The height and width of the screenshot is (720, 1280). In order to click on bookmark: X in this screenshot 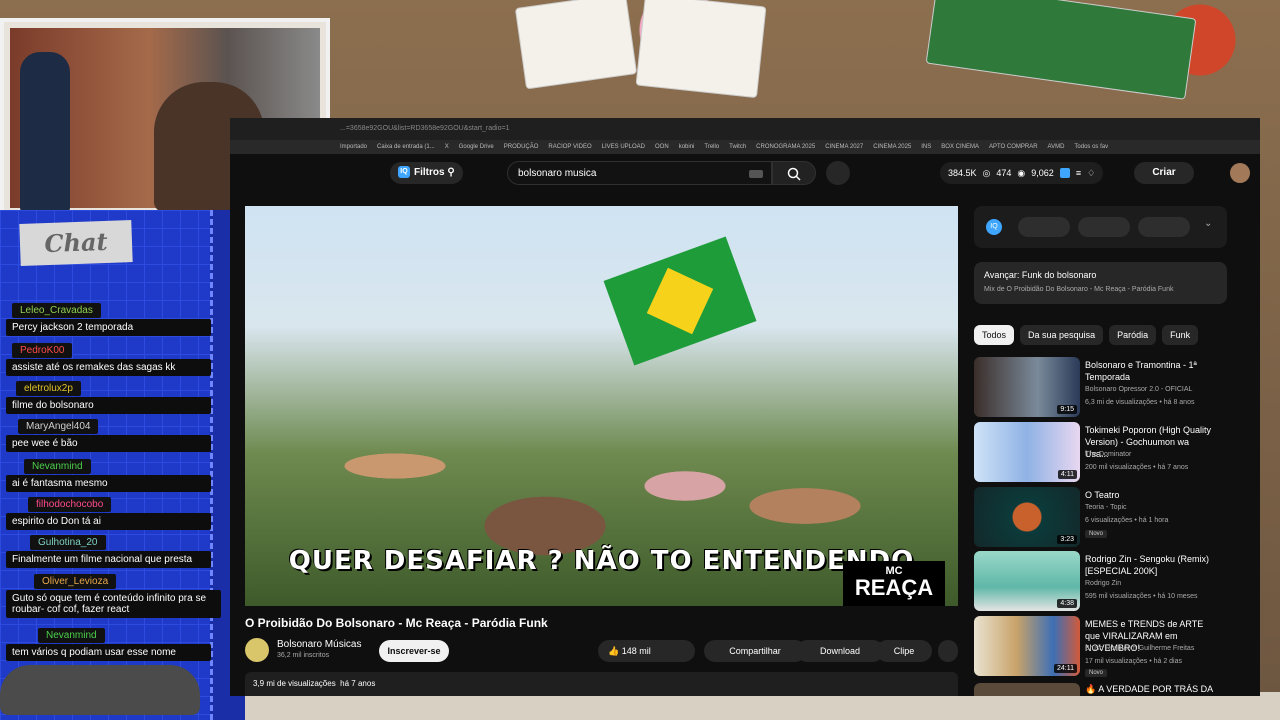, I will do `click(447, 147)`.